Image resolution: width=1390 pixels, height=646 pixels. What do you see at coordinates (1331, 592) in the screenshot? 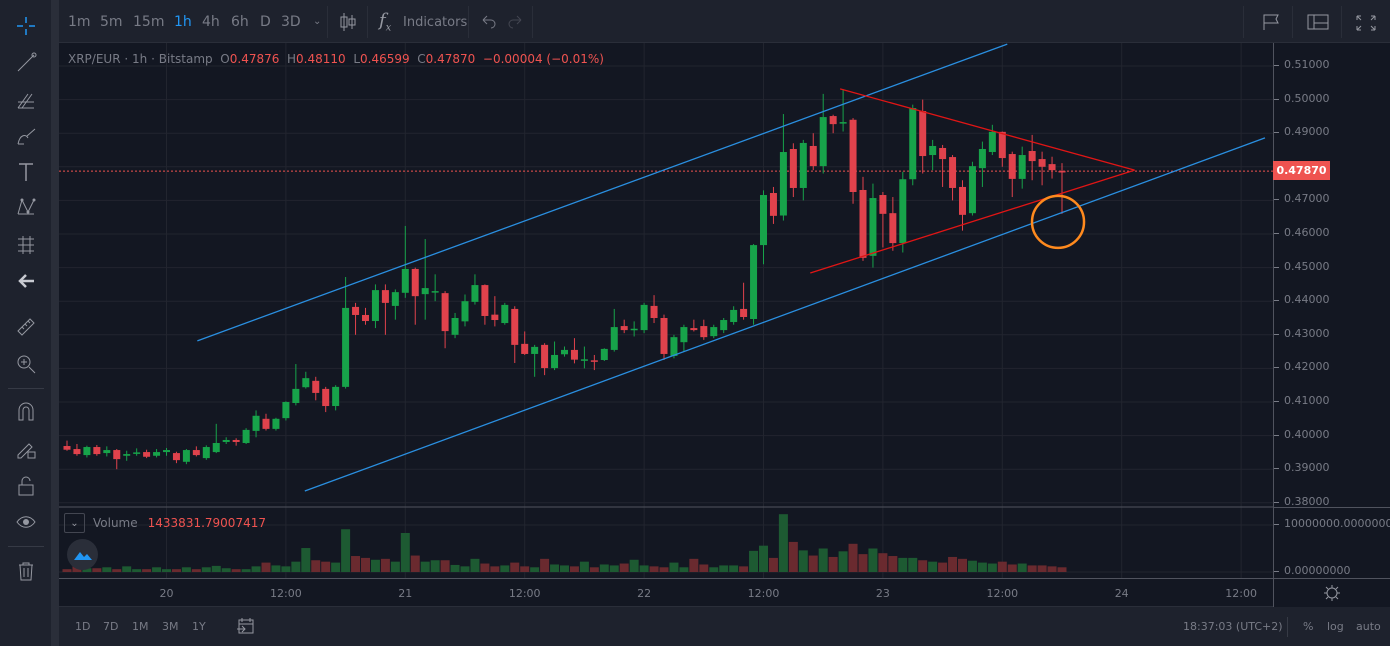
I see `chart-settings-gear-icon` at bounding box center [1331, 592].